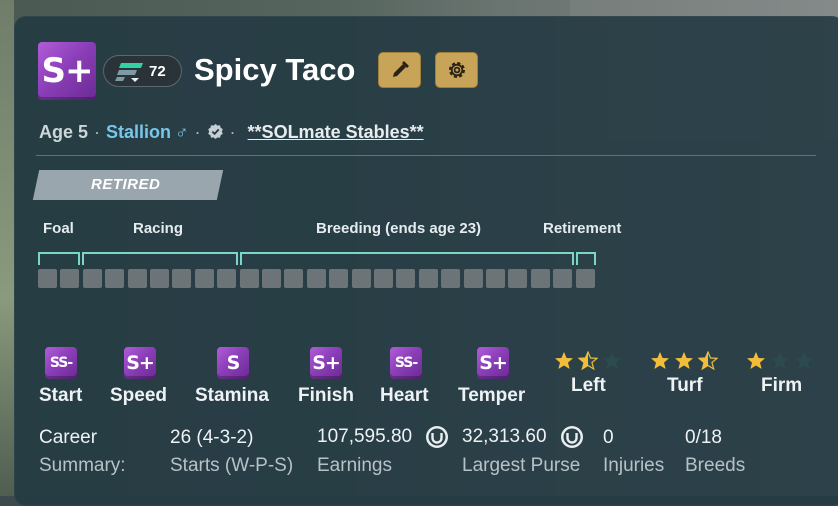 Image resolution: width=838 pixels, height=506 pixels. I want to click on purse-label: Largest Purse, so click(521, 465).